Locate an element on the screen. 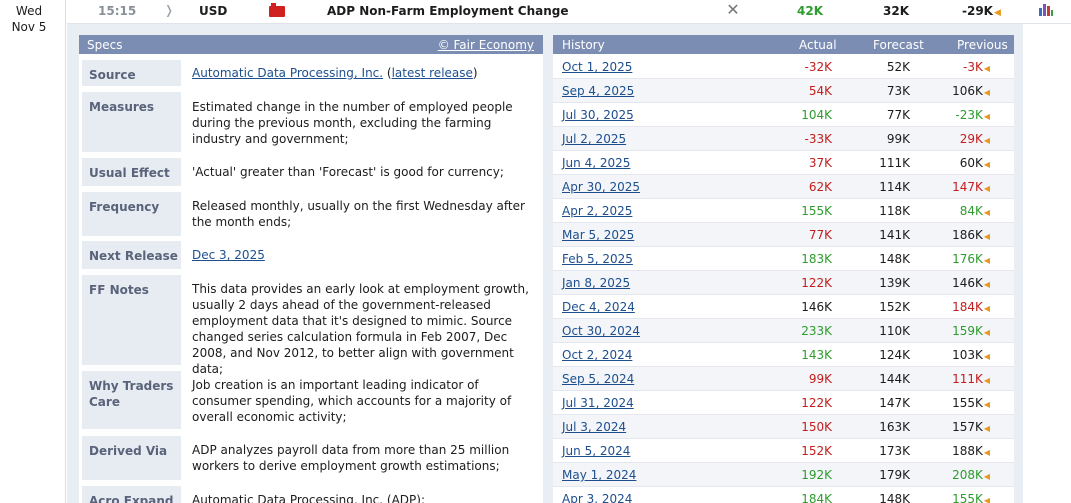 Image resolution: width=1071 pixels, height=503 pixels. history-forecast: 73K is located at coordinates (898, 91).